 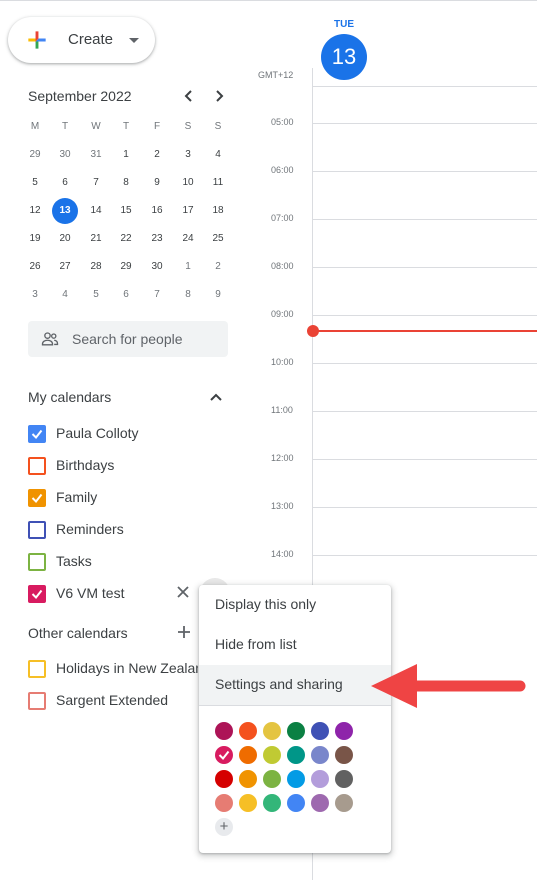 I want to click on mini-calendar-day: 15, so click(x=126, y=211).